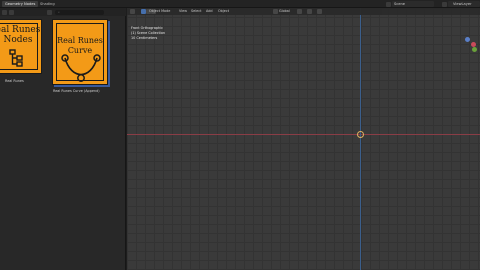 The image size is (480, 270). I want to click on pivot-icon, so click(299, 11).